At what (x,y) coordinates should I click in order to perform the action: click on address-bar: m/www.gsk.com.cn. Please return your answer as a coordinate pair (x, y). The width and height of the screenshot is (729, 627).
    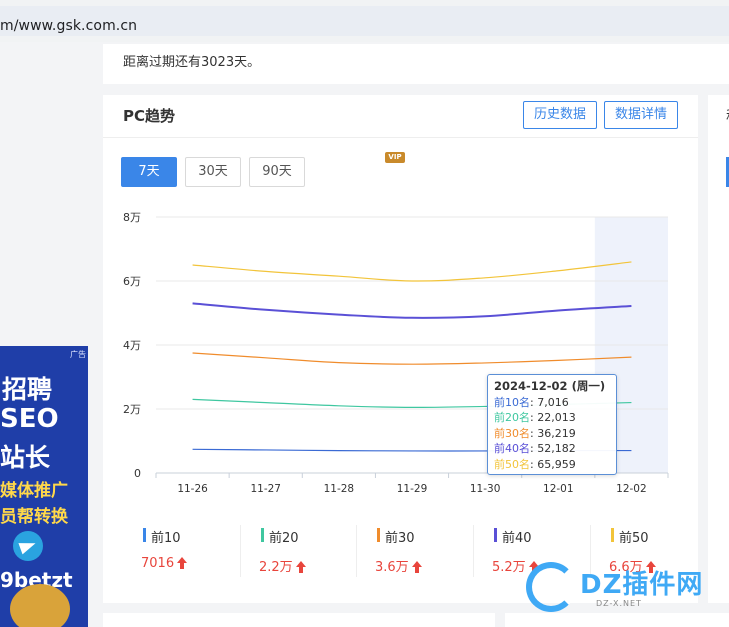
    Looking at the image, I should click on (364, 21).